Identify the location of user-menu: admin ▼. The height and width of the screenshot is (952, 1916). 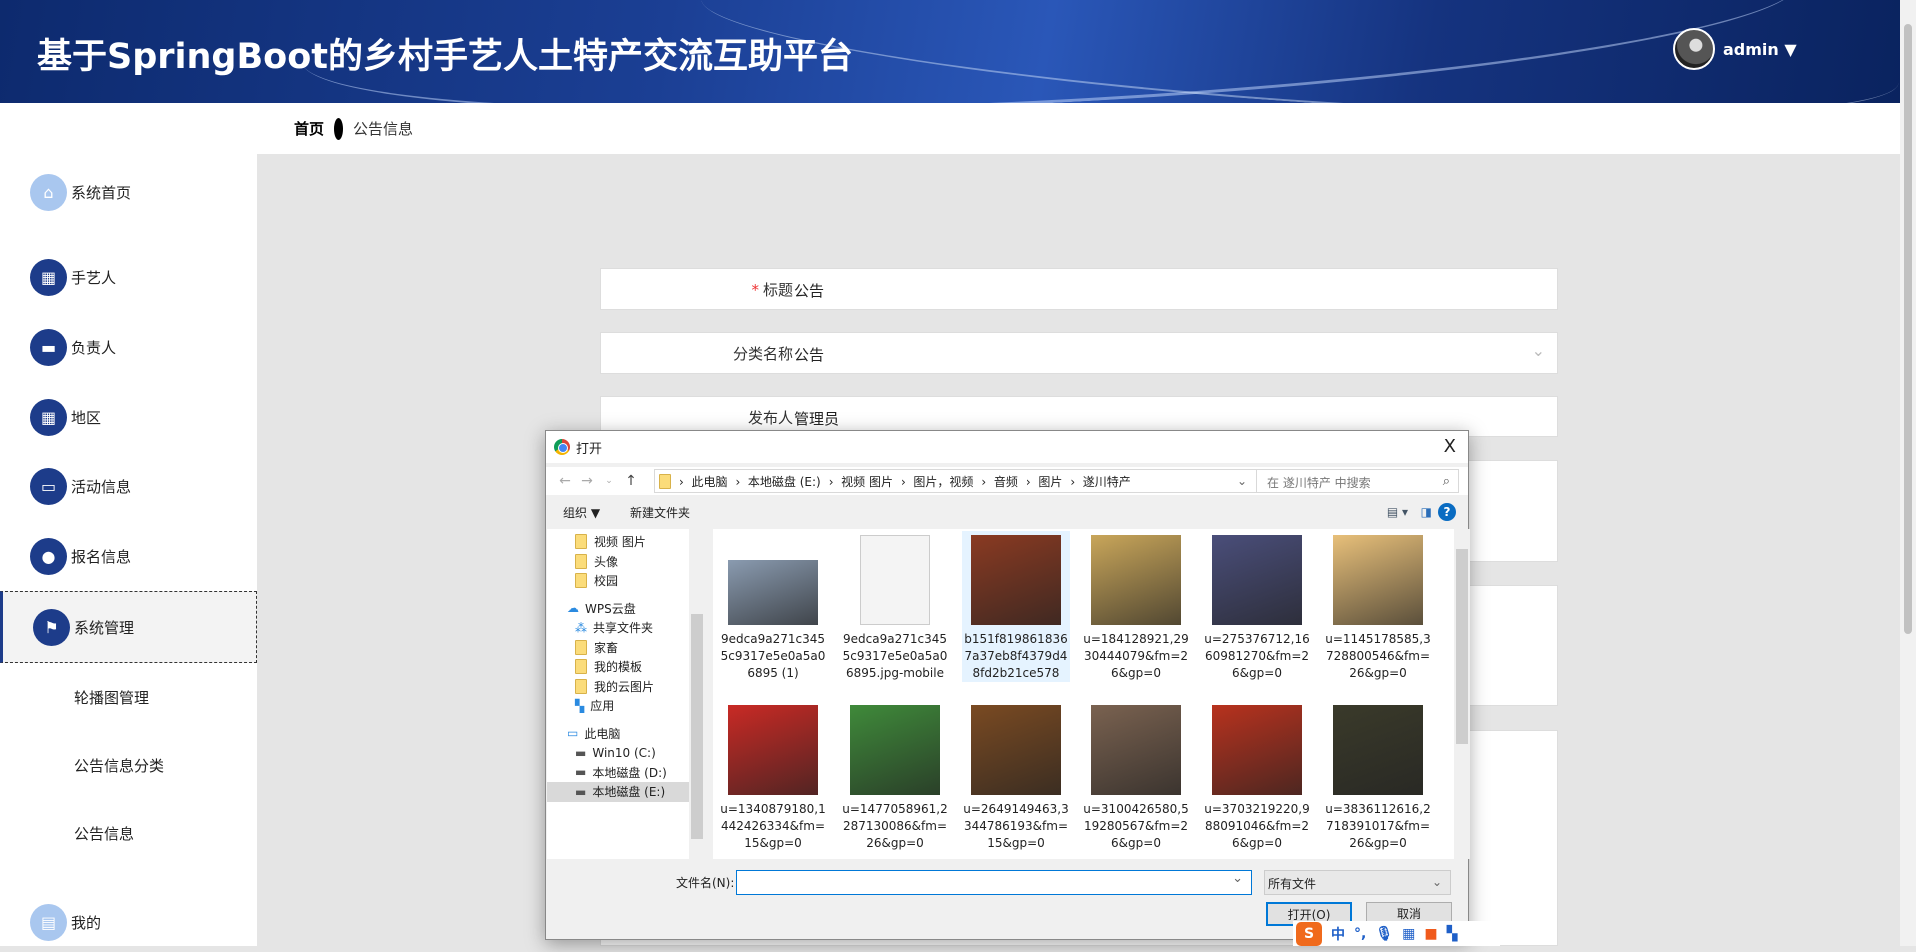
(1760, 49).